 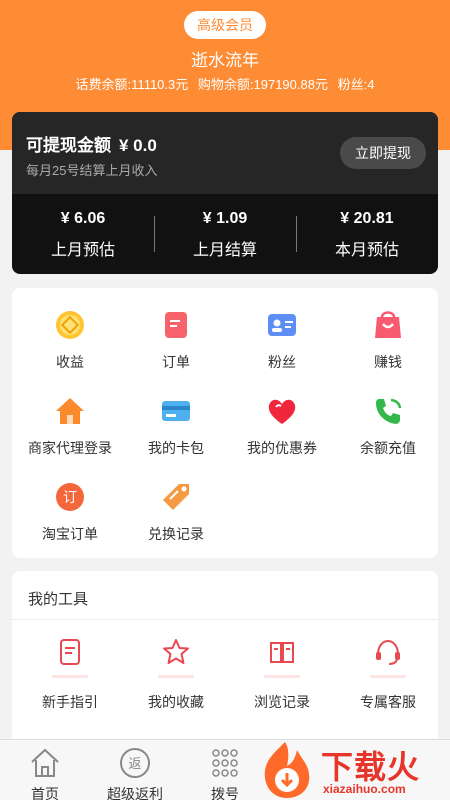 I want to click on tool-customer-service: 专属客服, so click(x=388, y=673).